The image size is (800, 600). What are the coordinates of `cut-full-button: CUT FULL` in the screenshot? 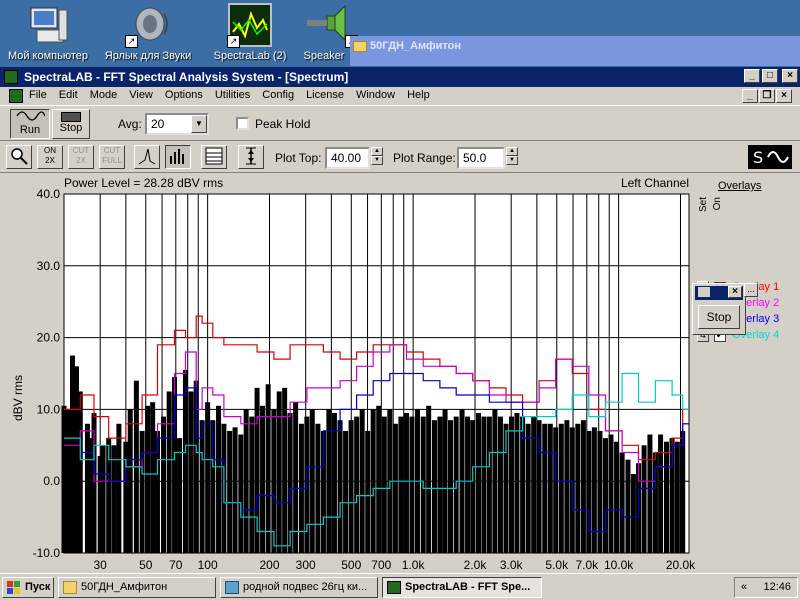 It's located at (112, 157).